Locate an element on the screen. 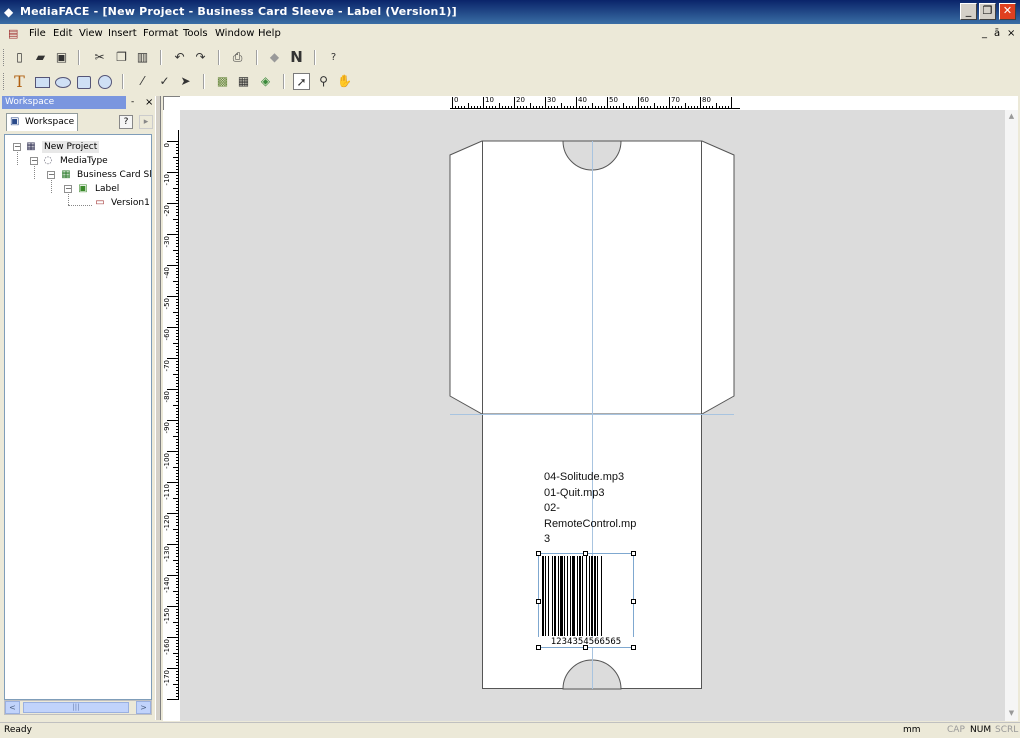  menu-edit: Edit is located at coordinates (62, 34).